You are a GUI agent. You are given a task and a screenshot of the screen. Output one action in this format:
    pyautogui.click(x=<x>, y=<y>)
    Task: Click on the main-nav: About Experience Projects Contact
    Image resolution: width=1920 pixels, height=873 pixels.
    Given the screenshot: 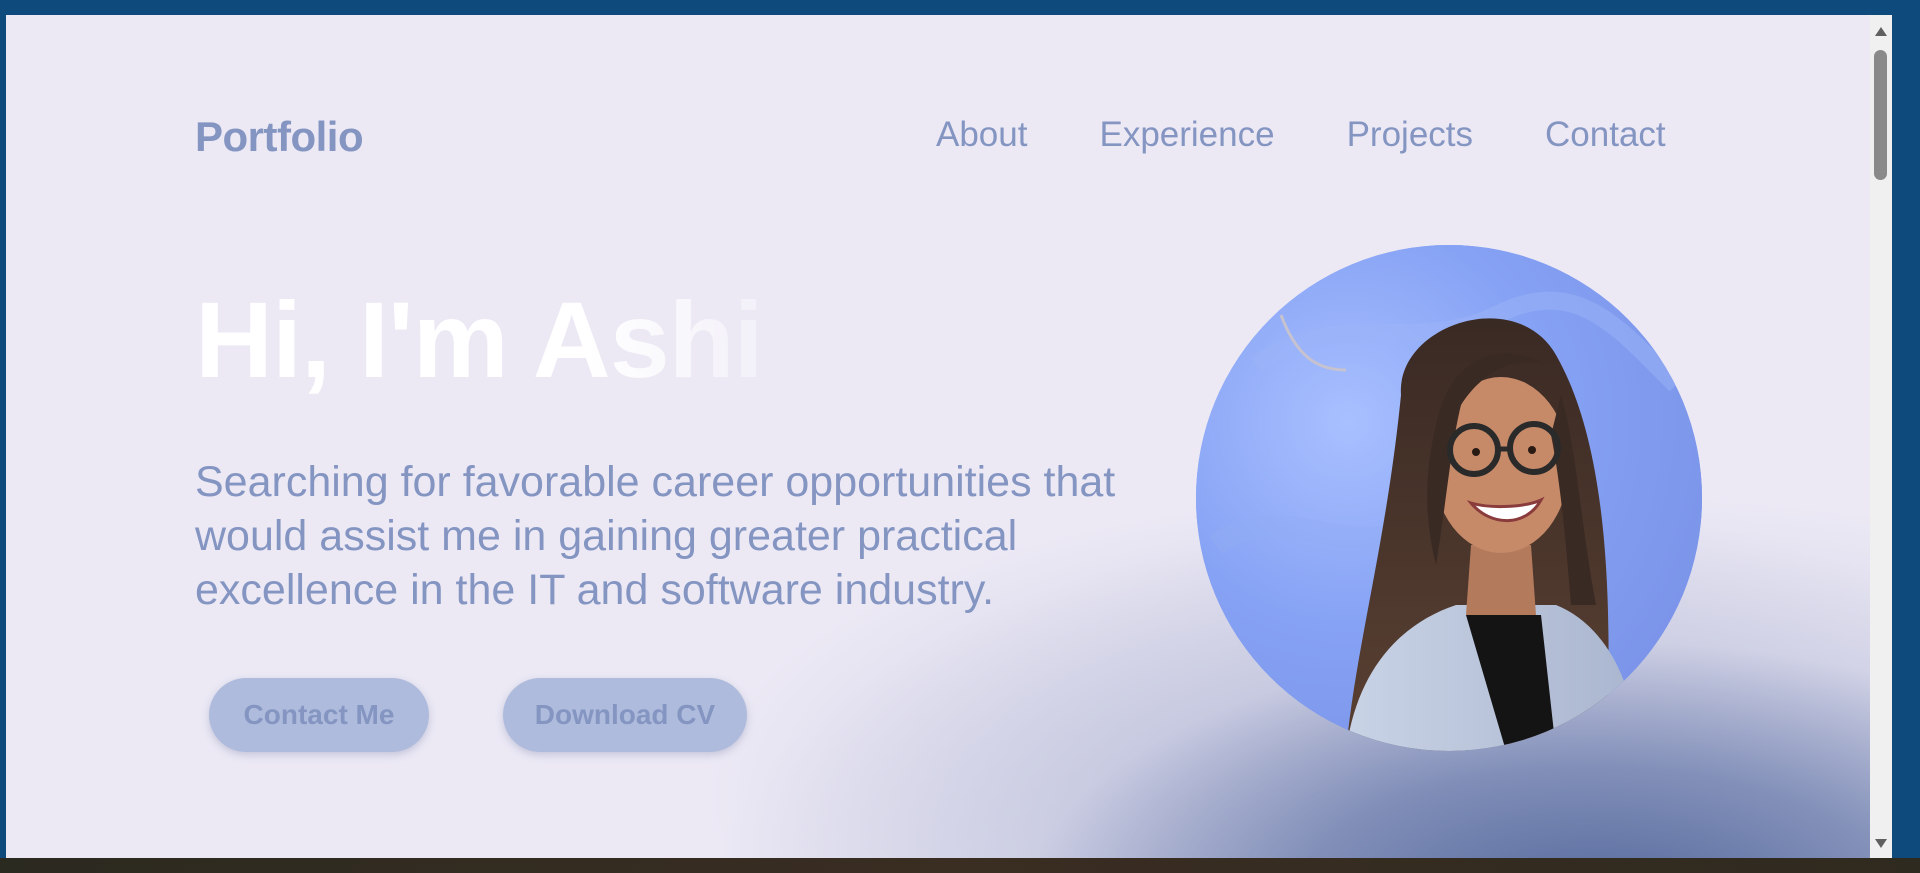 What is the action you would take?
    pyautogui.click(x=1301, y=135)
    